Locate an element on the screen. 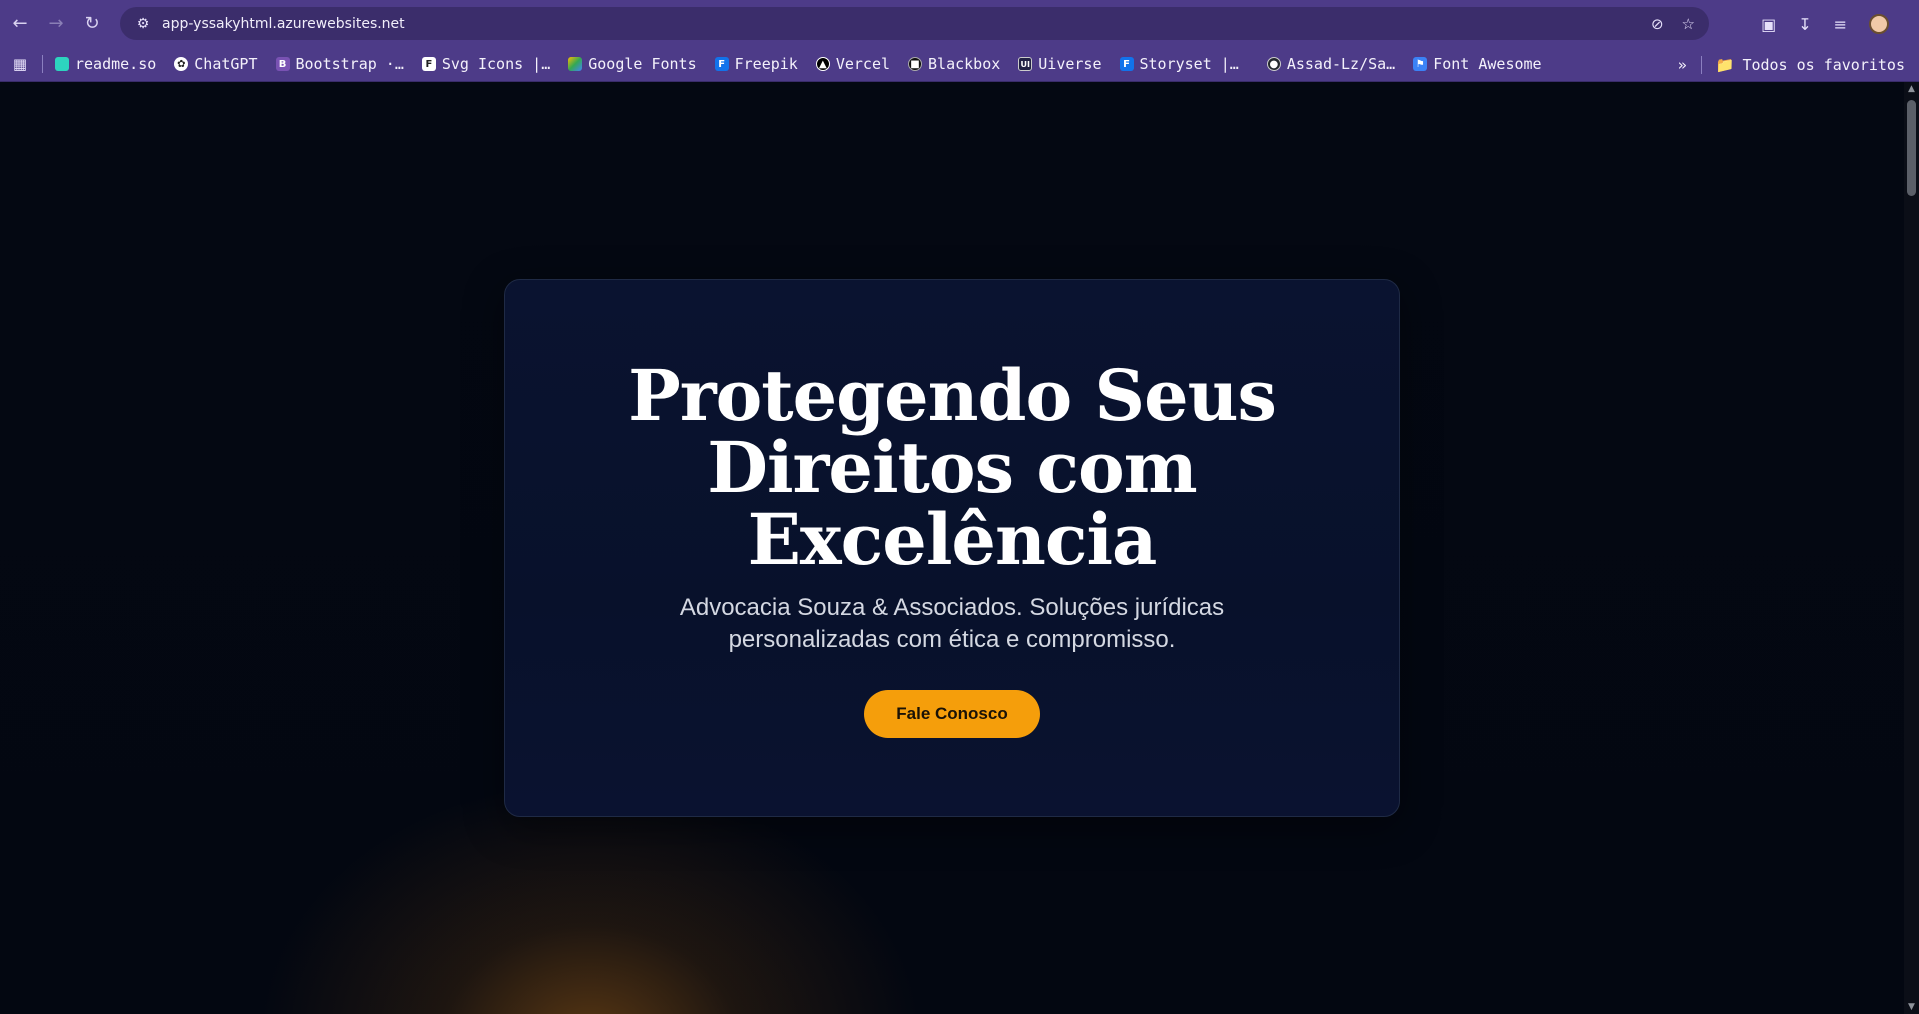  bookmark-vercel: ▲ Vercel is located at coordinates (853, 64).